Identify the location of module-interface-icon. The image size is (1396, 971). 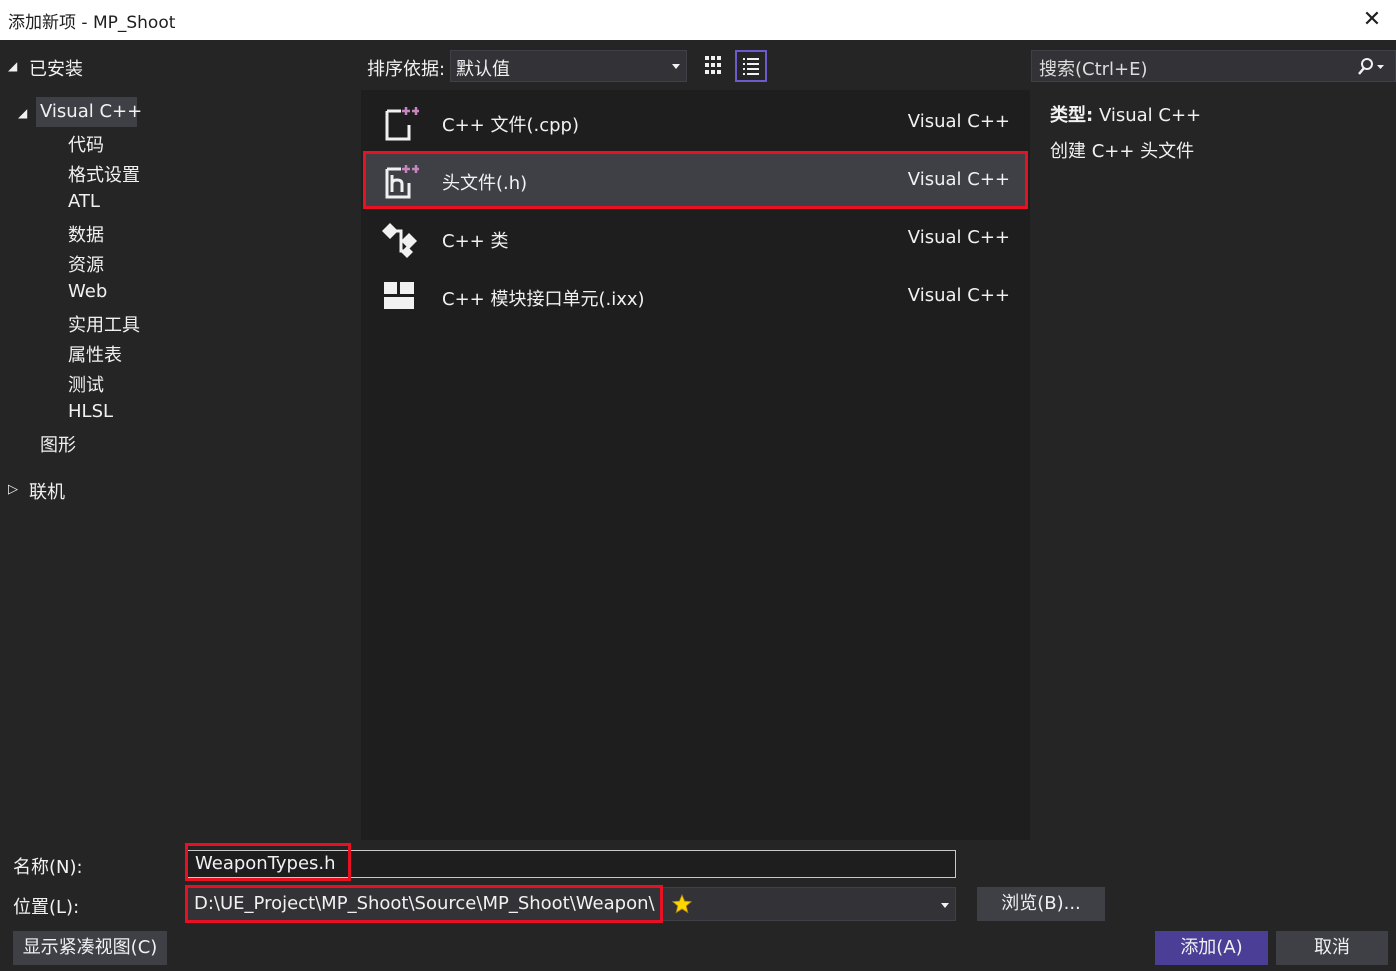
(399, 295).